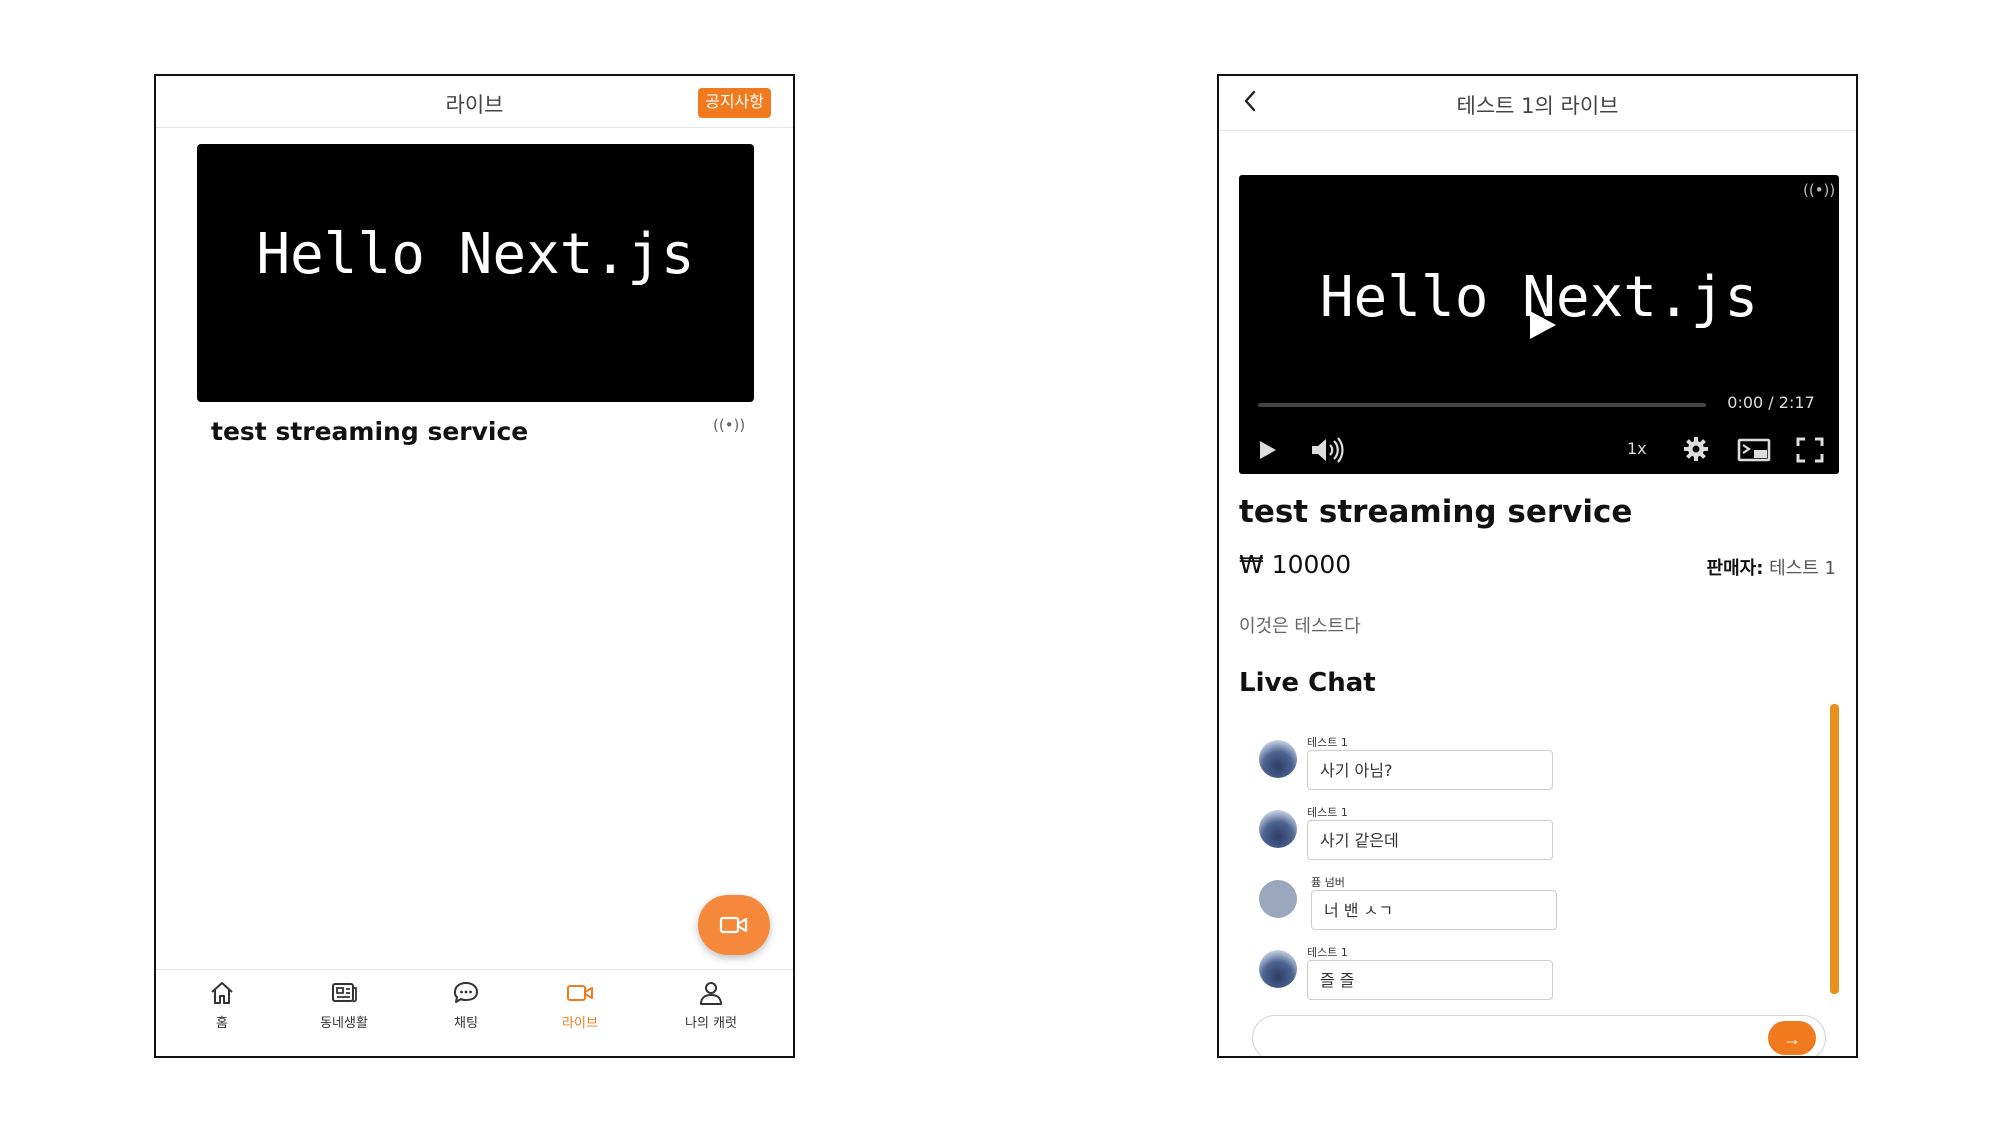 This screenshot has height=1125, width=2000. I want to click on chat-message: 퓸 넘버 너 밴 ㅅㄱ, so click(1424, 908).